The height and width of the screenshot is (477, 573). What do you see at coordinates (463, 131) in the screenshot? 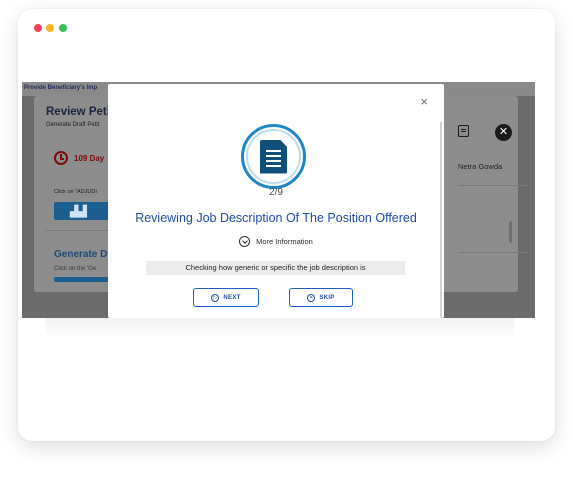
I see `clipboard-icon` at bounding box center [463, 131].